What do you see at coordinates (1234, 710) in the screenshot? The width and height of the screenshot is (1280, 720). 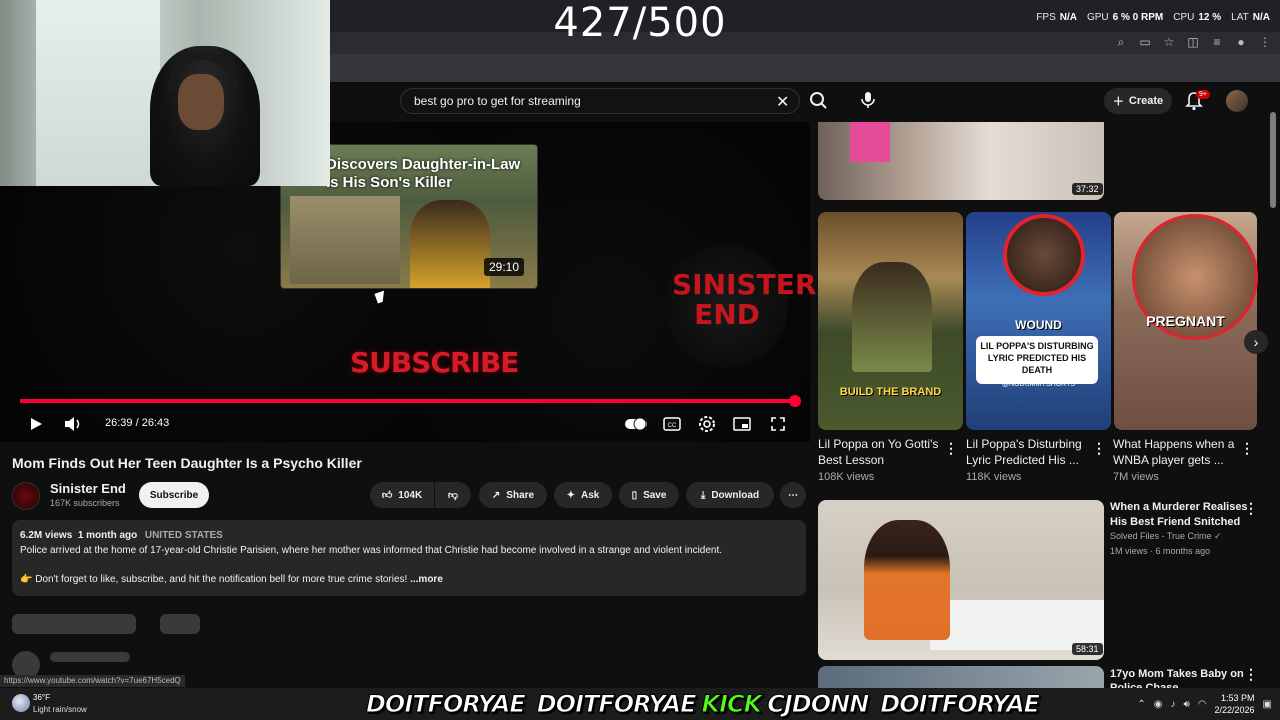 I see `clock-date: 2/22/2026` at bounding box center [1234, 710].